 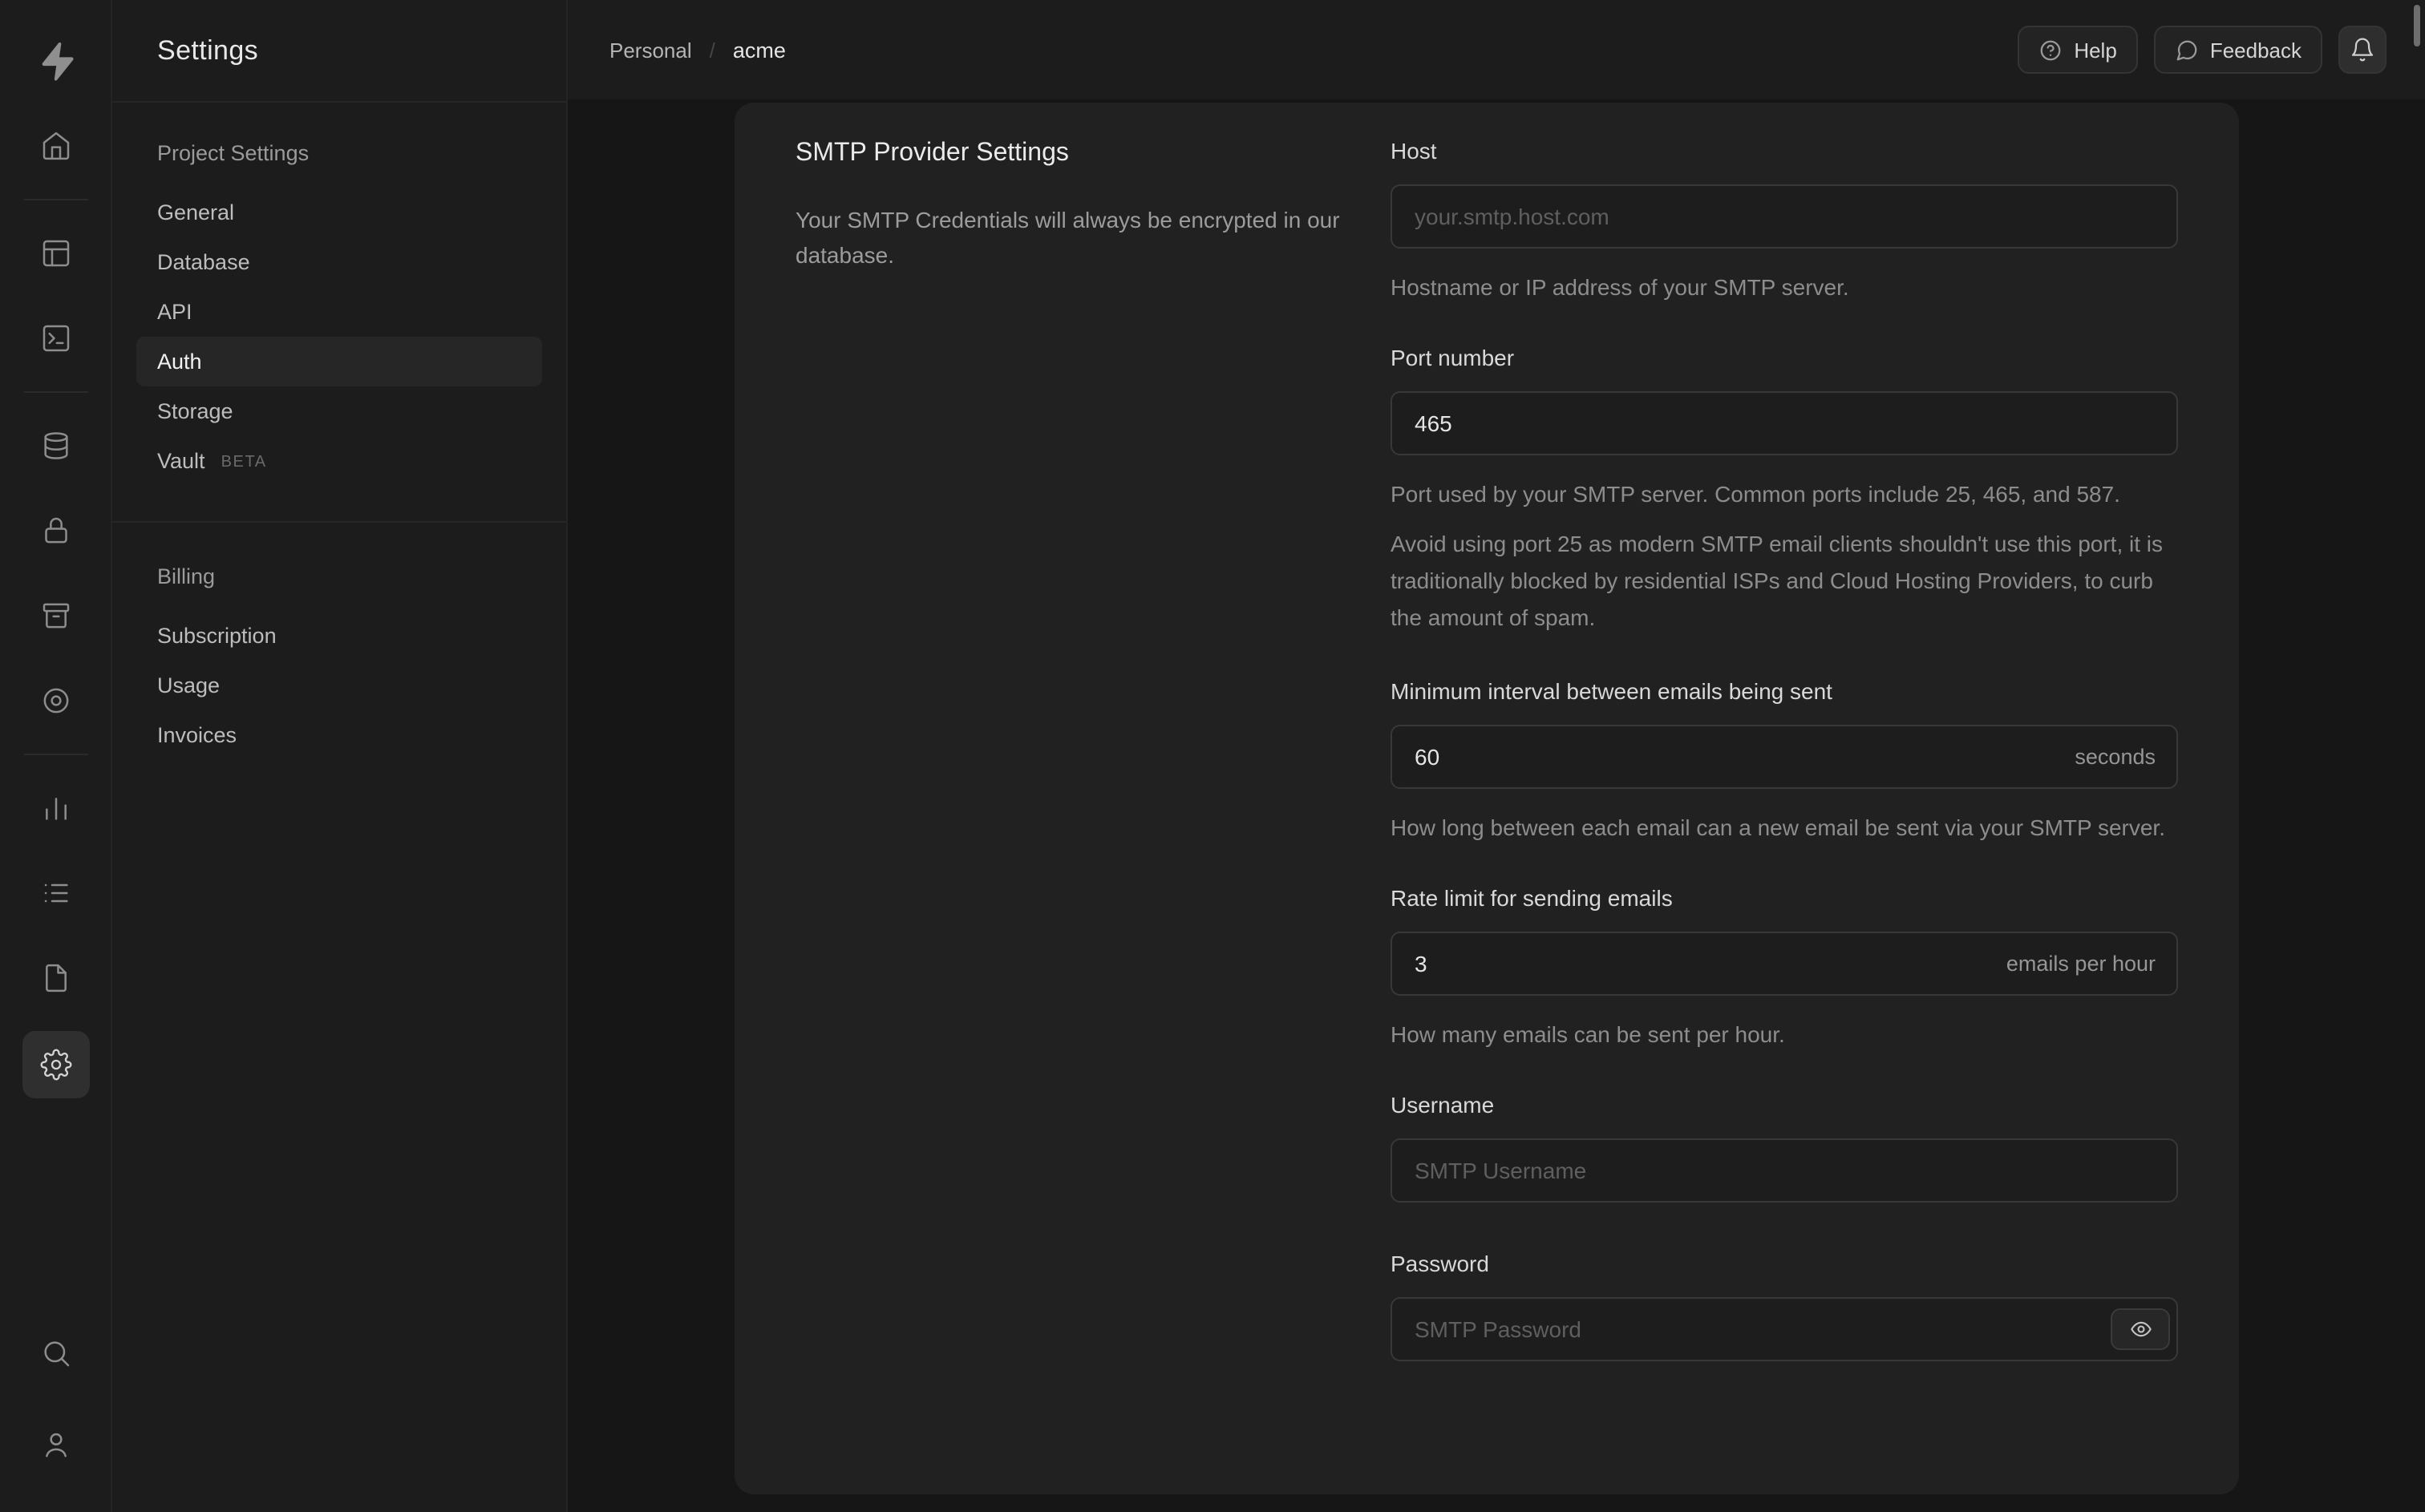 I want to click on host-label: Host, so click(x=1414, y=151).